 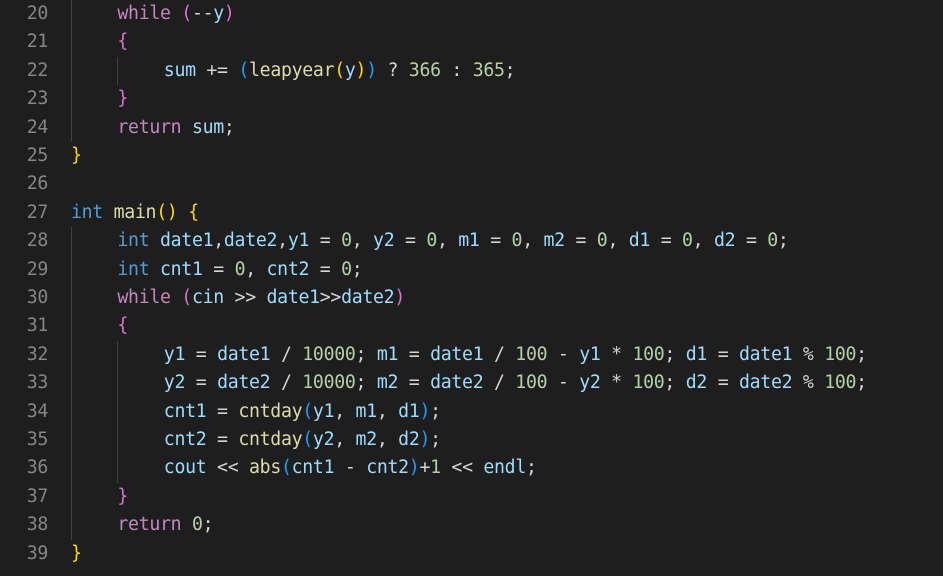 I want to click on code-line: 37}, so click(x=471, y=497).